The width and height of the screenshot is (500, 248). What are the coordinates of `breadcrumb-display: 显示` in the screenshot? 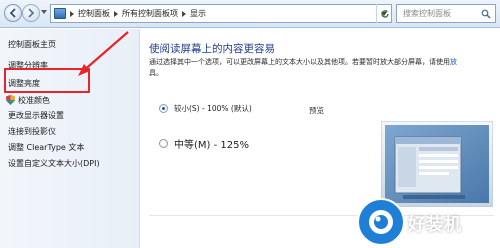 It's located at (198, 13).